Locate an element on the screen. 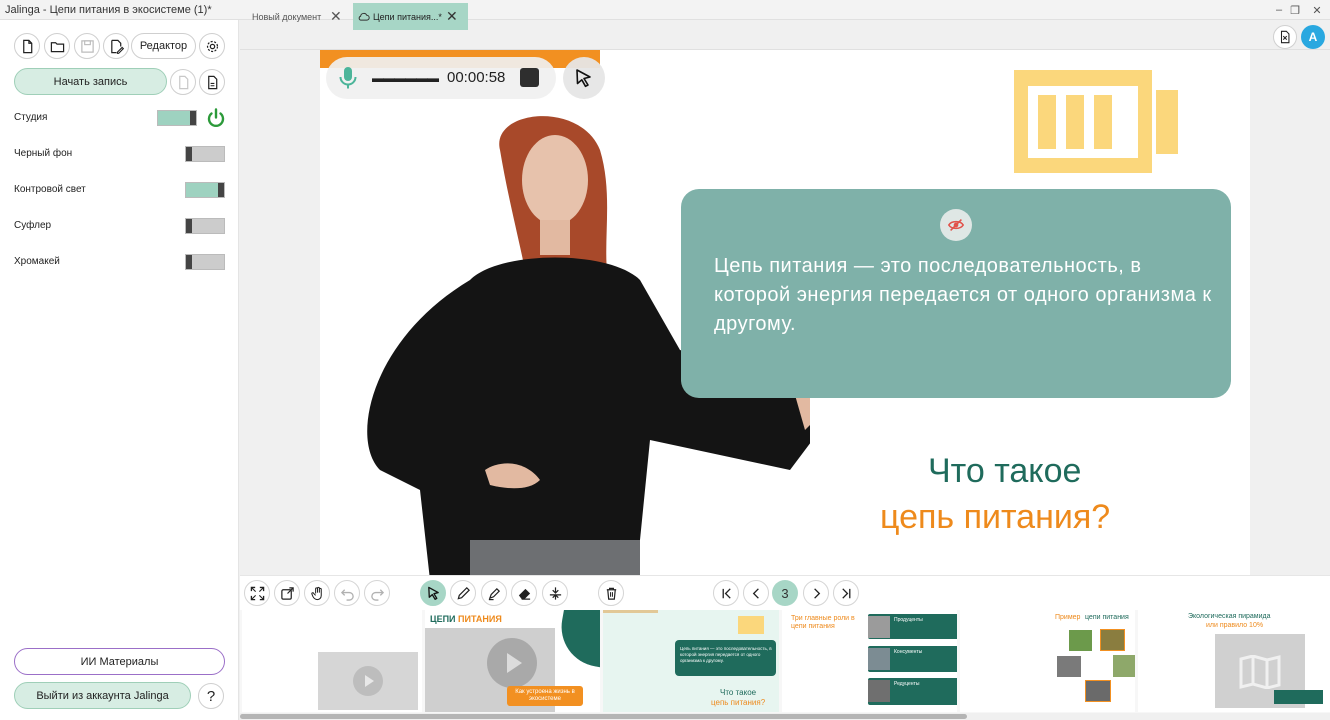 This screenshot has height=720, width=1330. tab-label: Цепи питания...* is located at coordinates (407, 16).